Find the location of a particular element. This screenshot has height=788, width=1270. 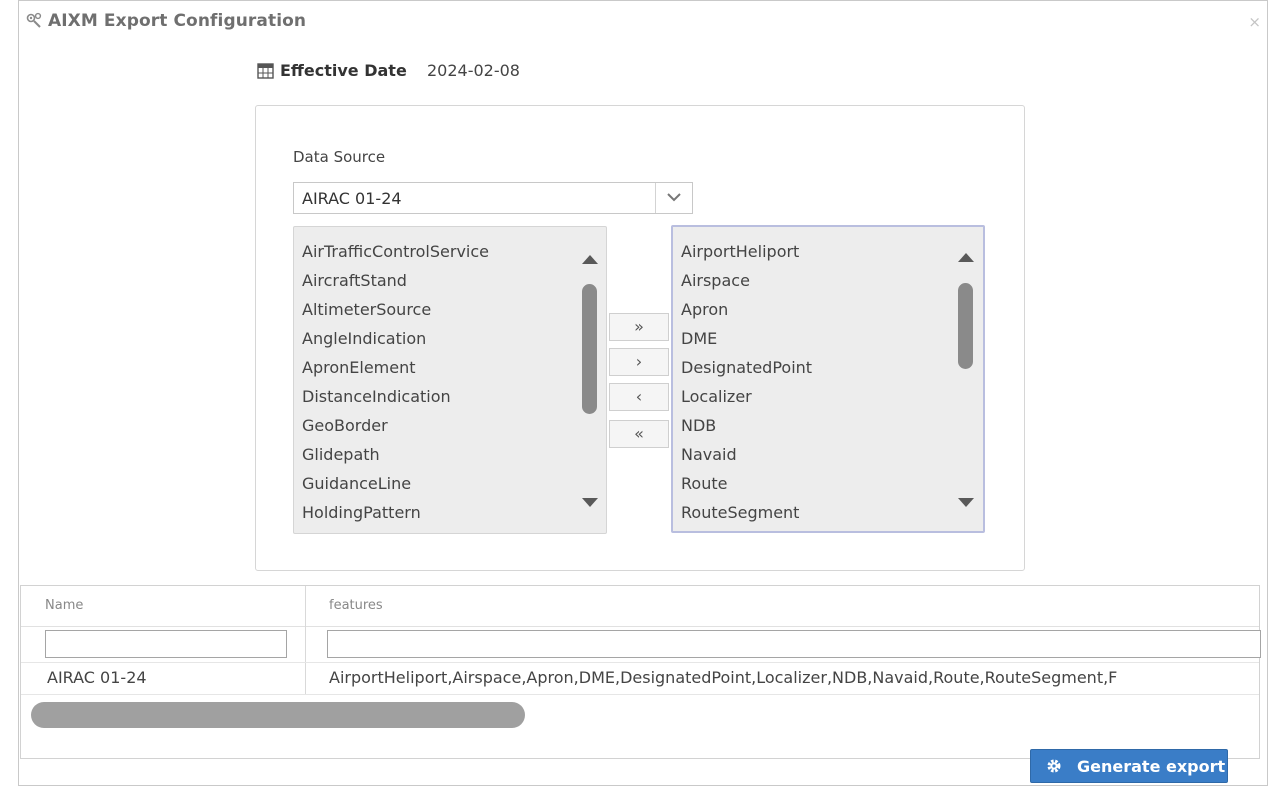

list-item: Apron is located at coordinates (818, 309).